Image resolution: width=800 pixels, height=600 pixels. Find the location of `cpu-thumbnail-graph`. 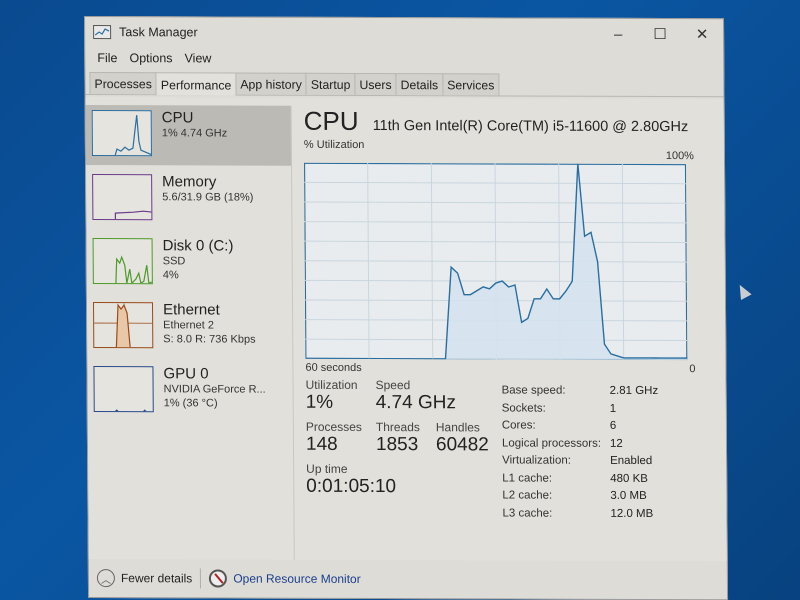

cpu-thumbnail-graph is located at coordinates (121, 133).